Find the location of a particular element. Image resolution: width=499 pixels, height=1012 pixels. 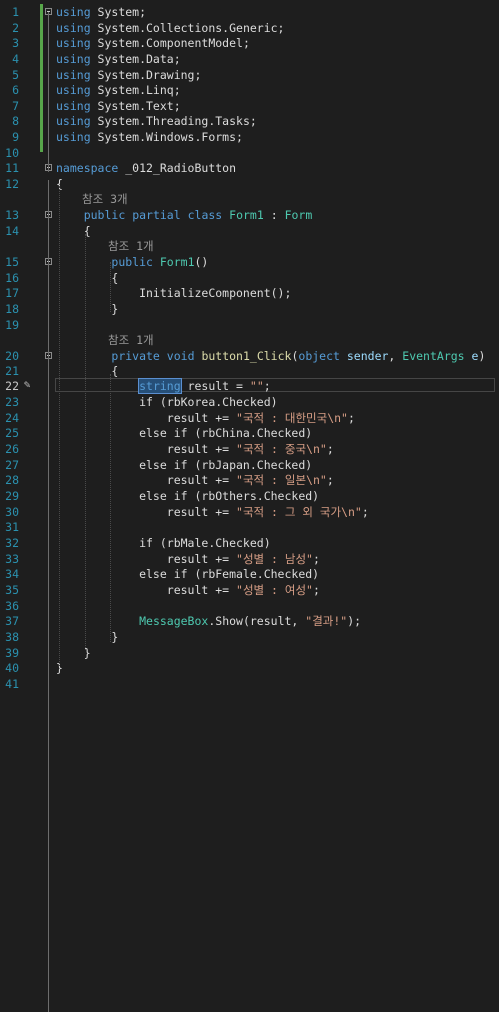

code-text: public Form1() is located at coordinates (132, 262).